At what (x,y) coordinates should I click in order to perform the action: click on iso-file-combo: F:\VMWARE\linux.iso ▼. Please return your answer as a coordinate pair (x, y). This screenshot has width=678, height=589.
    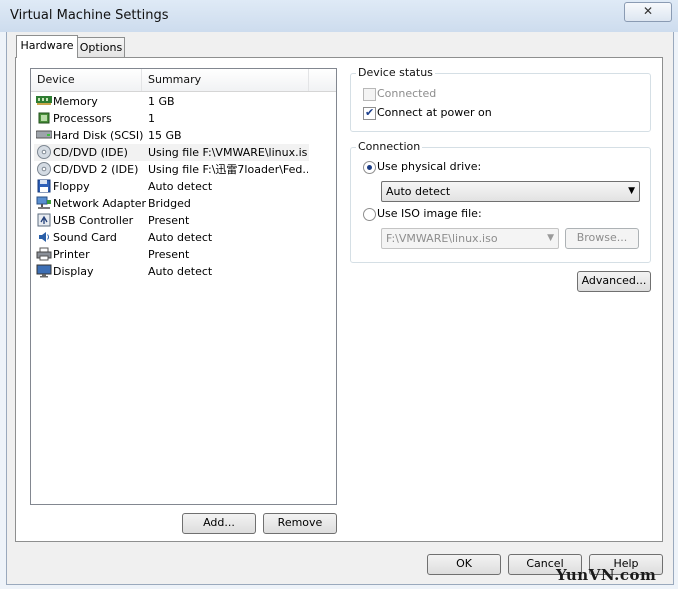
    Looking at the image, I should click on (470, 238).